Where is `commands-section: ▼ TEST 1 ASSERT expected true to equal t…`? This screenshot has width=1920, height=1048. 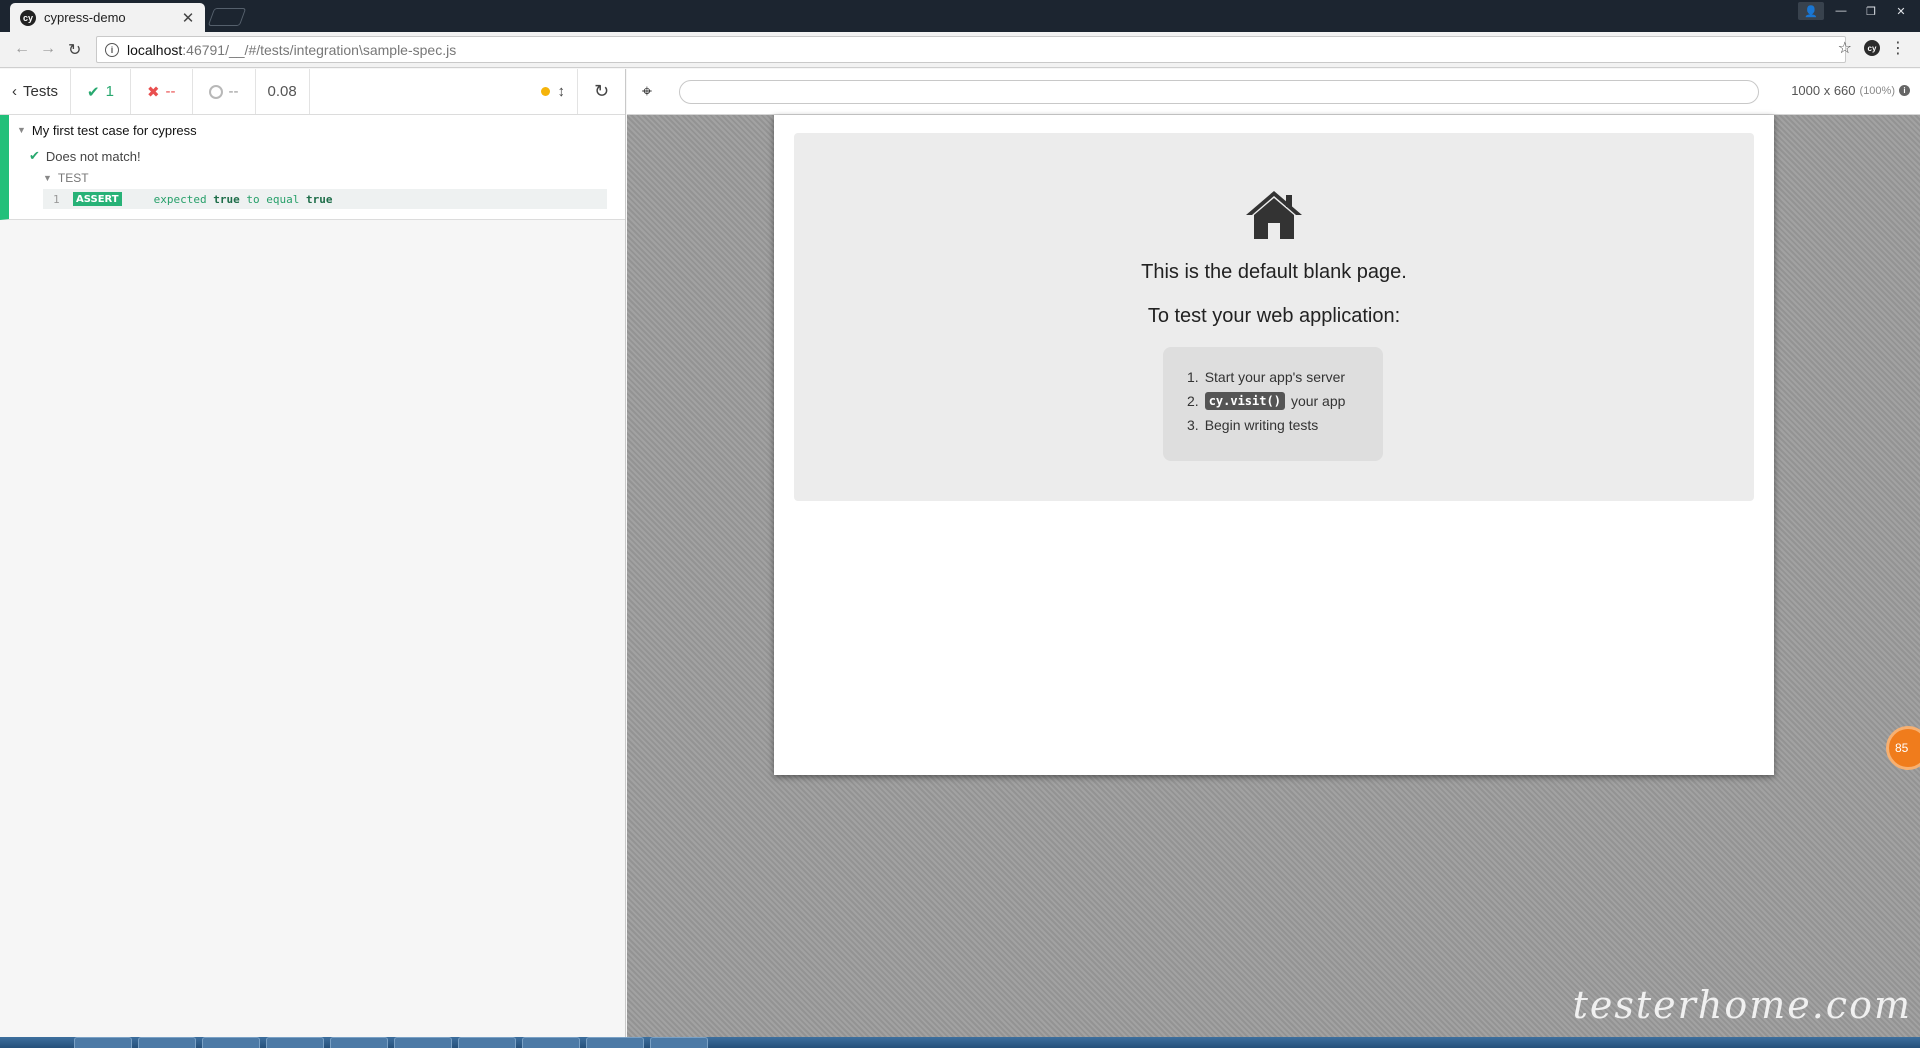
commands-section: ▼ TEST 1 ASSERT expected true to equal t… is located at coordinates (327, 189).